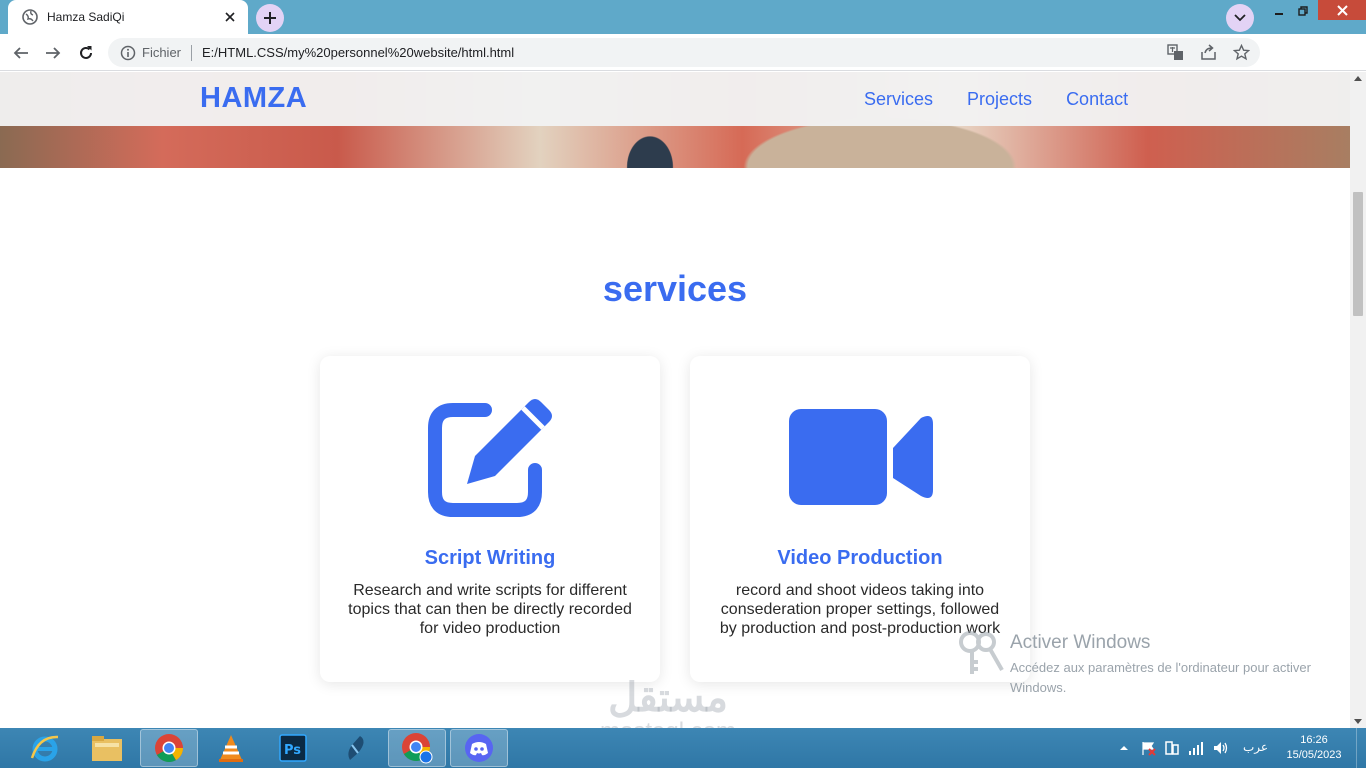 The width and height of the screenshot is (1366, 768). I want to click on section-title: services, so click(675, 288).